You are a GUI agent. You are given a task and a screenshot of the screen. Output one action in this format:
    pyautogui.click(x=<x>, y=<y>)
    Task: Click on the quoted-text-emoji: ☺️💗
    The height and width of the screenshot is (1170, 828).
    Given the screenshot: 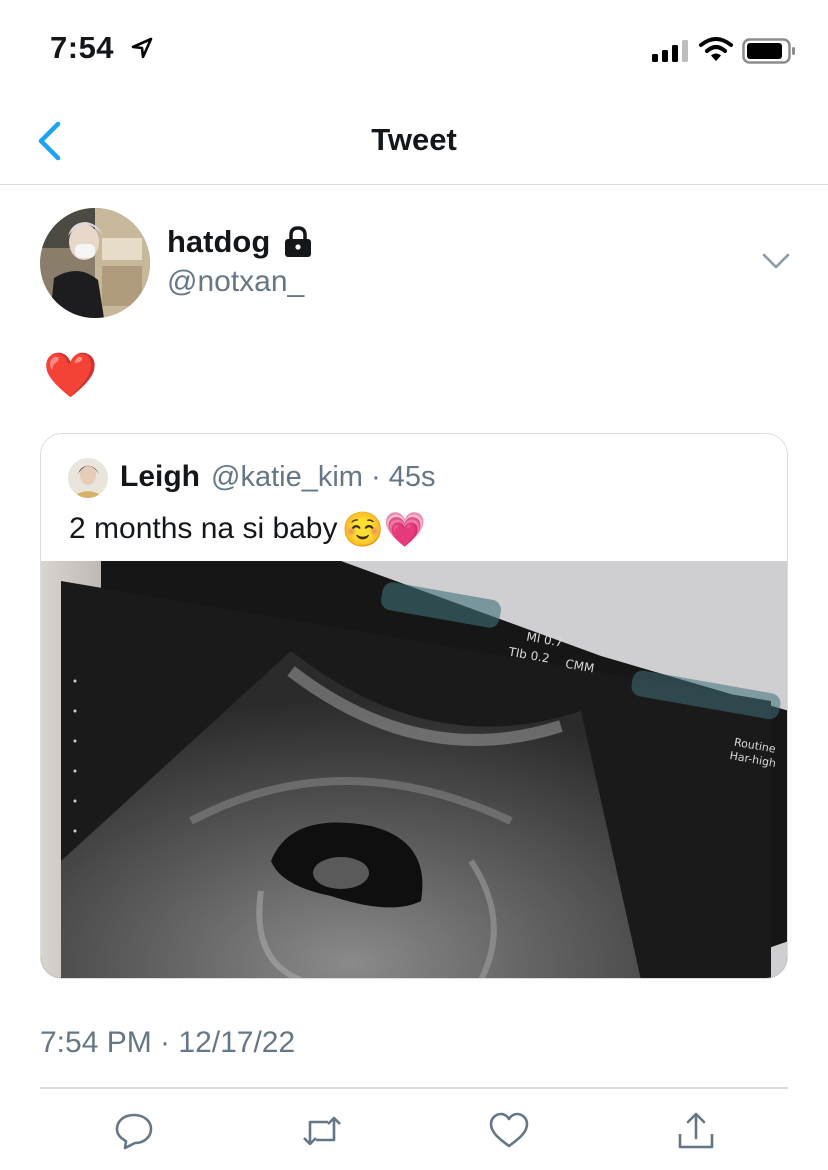 What is the action you would take?
    pyautogui.click(x=384, y=530)
    